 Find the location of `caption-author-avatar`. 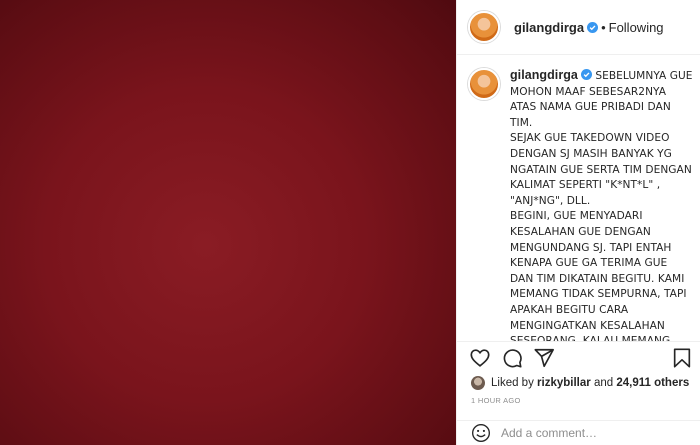

caption-author-avatar is located at coordinates (484, 84).